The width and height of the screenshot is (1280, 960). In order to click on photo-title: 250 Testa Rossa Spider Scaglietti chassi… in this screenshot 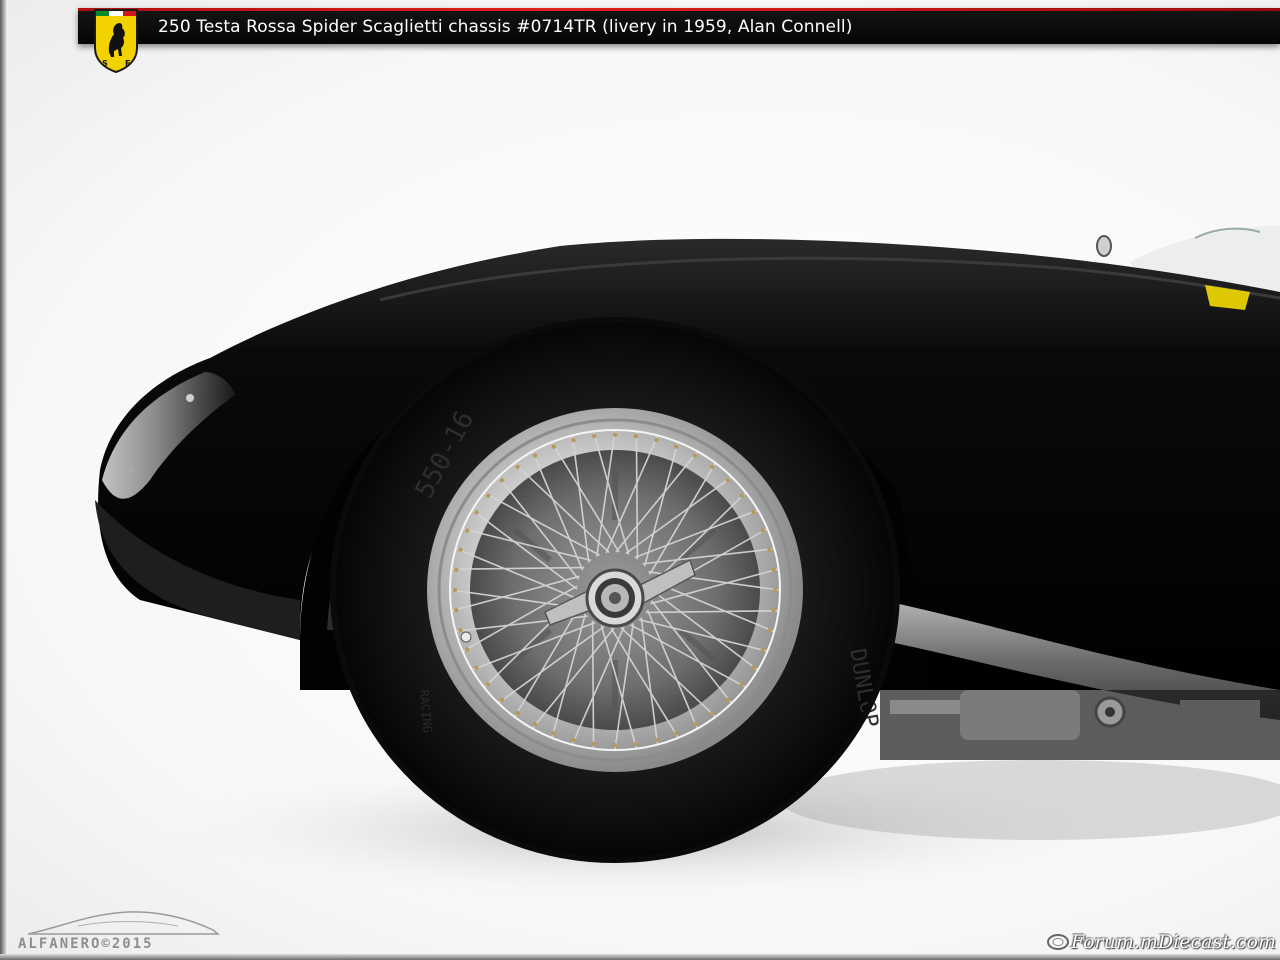, I will do `click(505, 27)`.